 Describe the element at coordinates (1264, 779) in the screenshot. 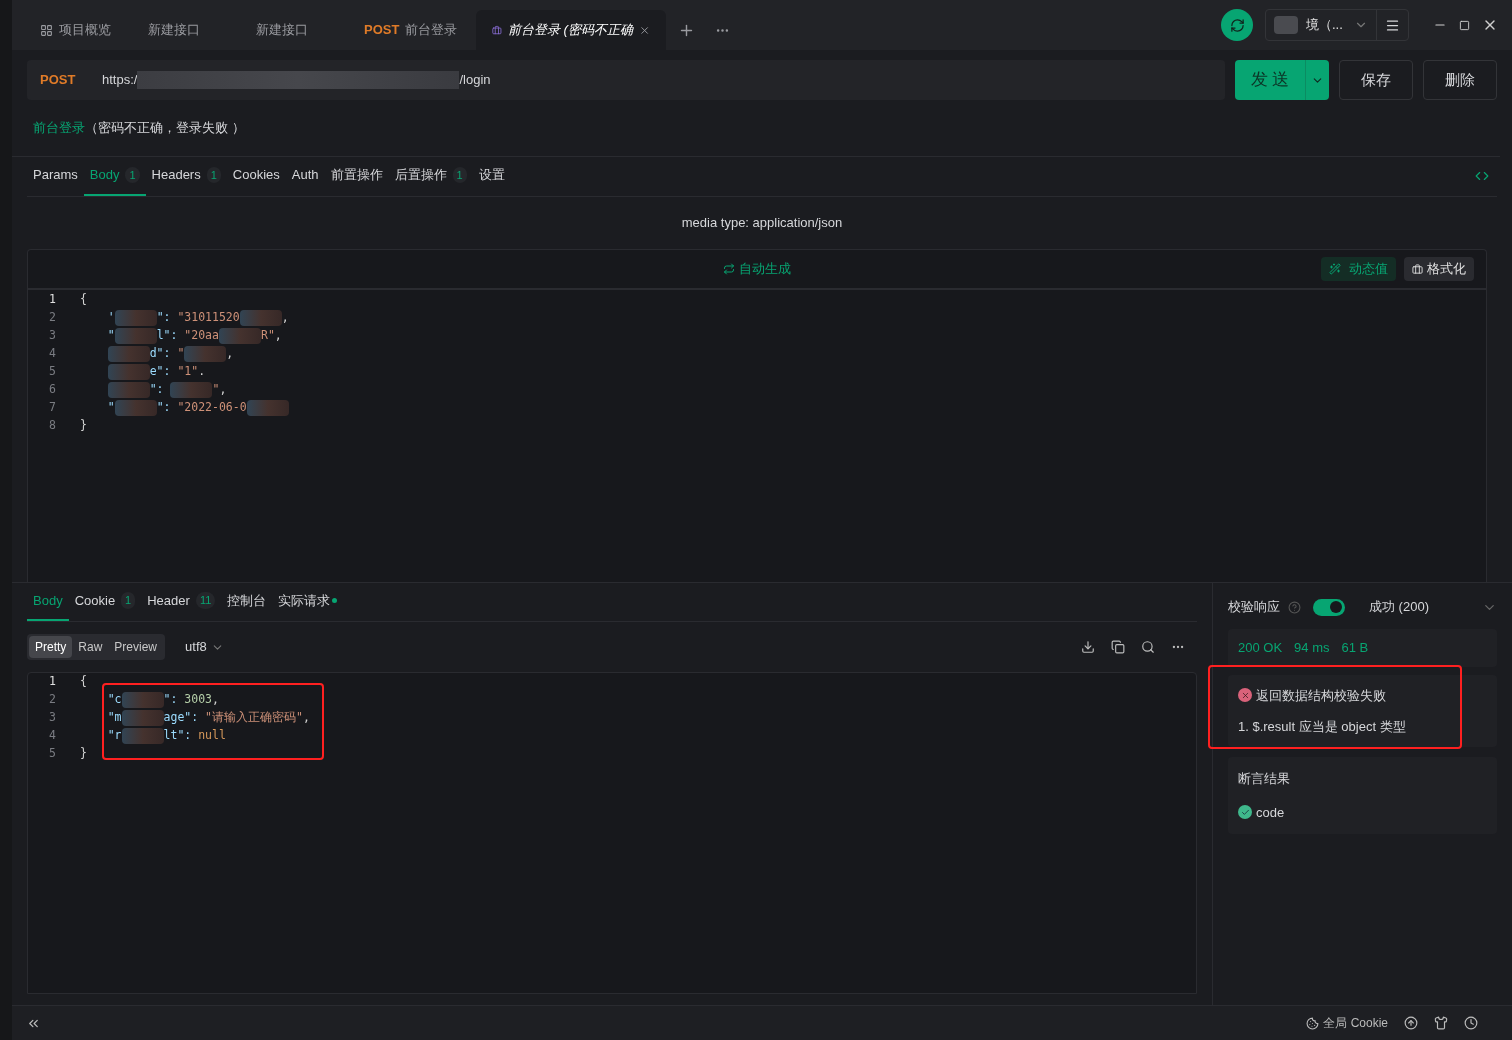

I see `assertions-title: 断言结果` at that location.